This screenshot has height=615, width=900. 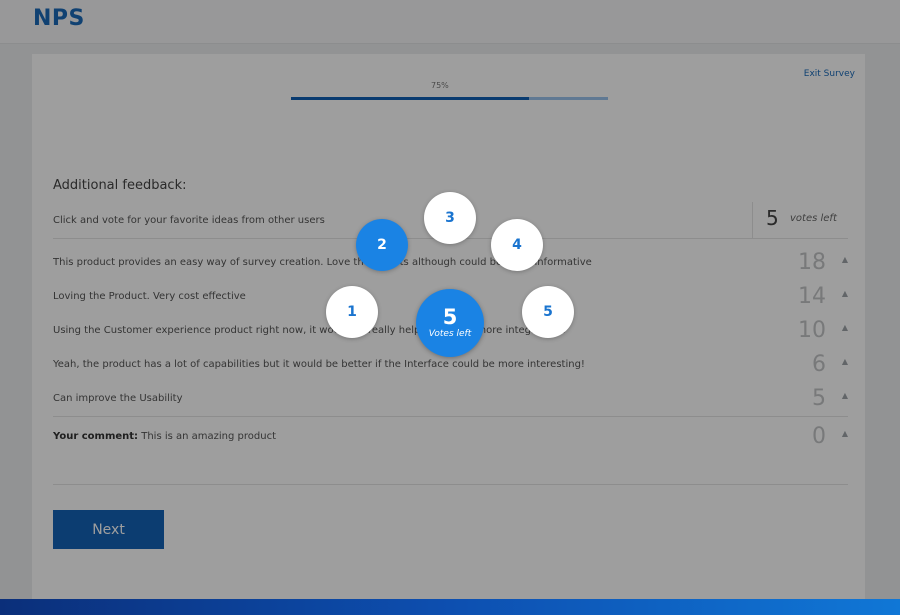 I want to click on vote-option-4: 4, so click(x=517, y=245).